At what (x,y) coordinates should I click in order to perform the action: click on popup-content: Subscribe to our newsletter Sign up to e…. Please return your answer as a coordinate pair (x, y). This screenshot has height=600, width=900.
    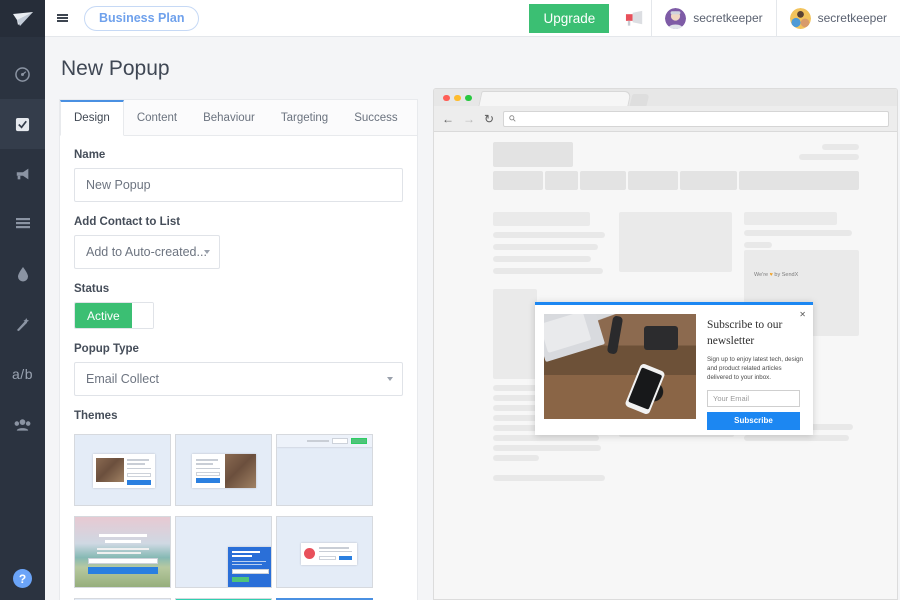
    Looking at the image, I should click on (755, 373).